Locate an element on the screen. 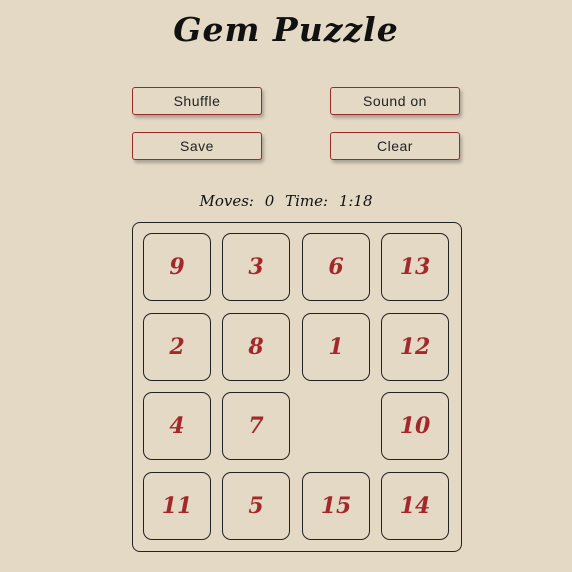 This screenshot has height=572, width=572. time-value: 1:18 is located at coordinates (355, 201).